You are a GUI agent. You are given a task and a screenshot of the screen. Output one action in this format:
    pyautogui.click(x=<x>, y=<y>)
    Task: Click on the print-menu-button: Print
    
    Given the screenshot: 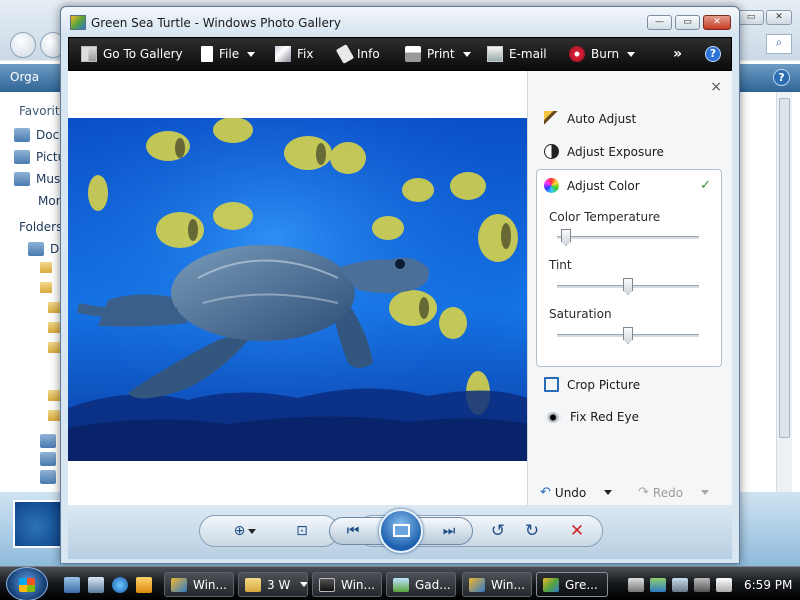 What is the action you would take?
    pyautogui.click(x=438, y=54)
    